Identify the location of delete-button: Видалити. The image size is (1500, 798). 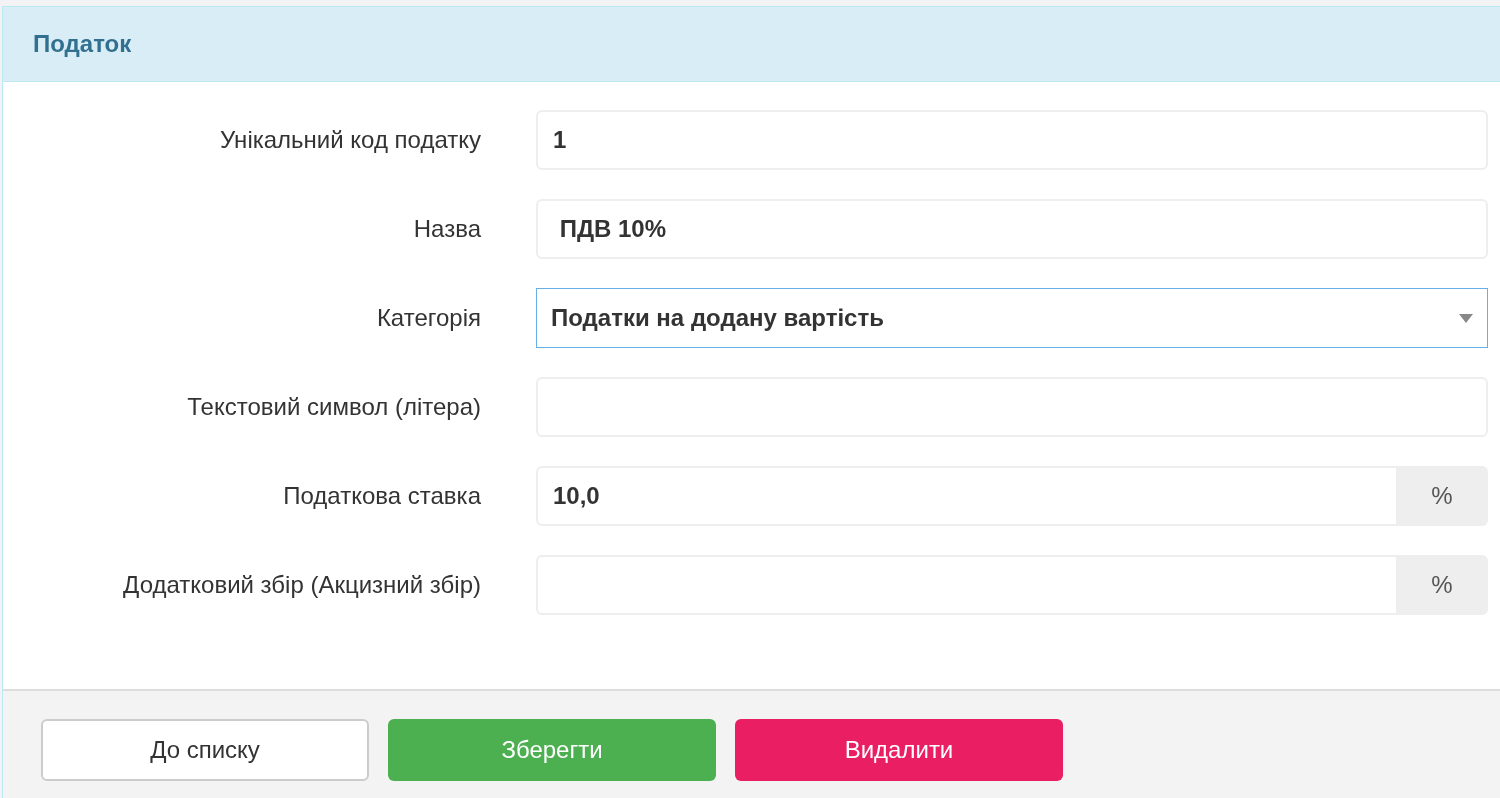
(899, 750).